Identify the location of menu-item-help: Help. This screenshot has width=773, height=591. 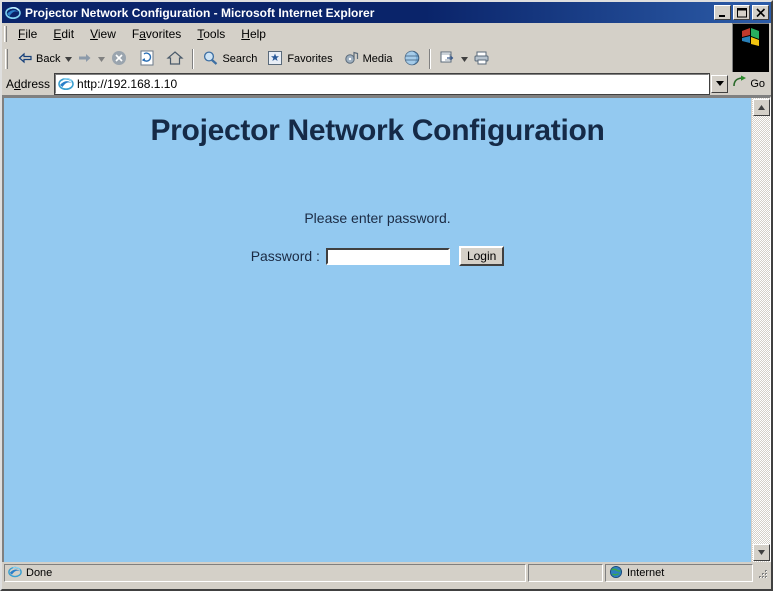
(253, 34).